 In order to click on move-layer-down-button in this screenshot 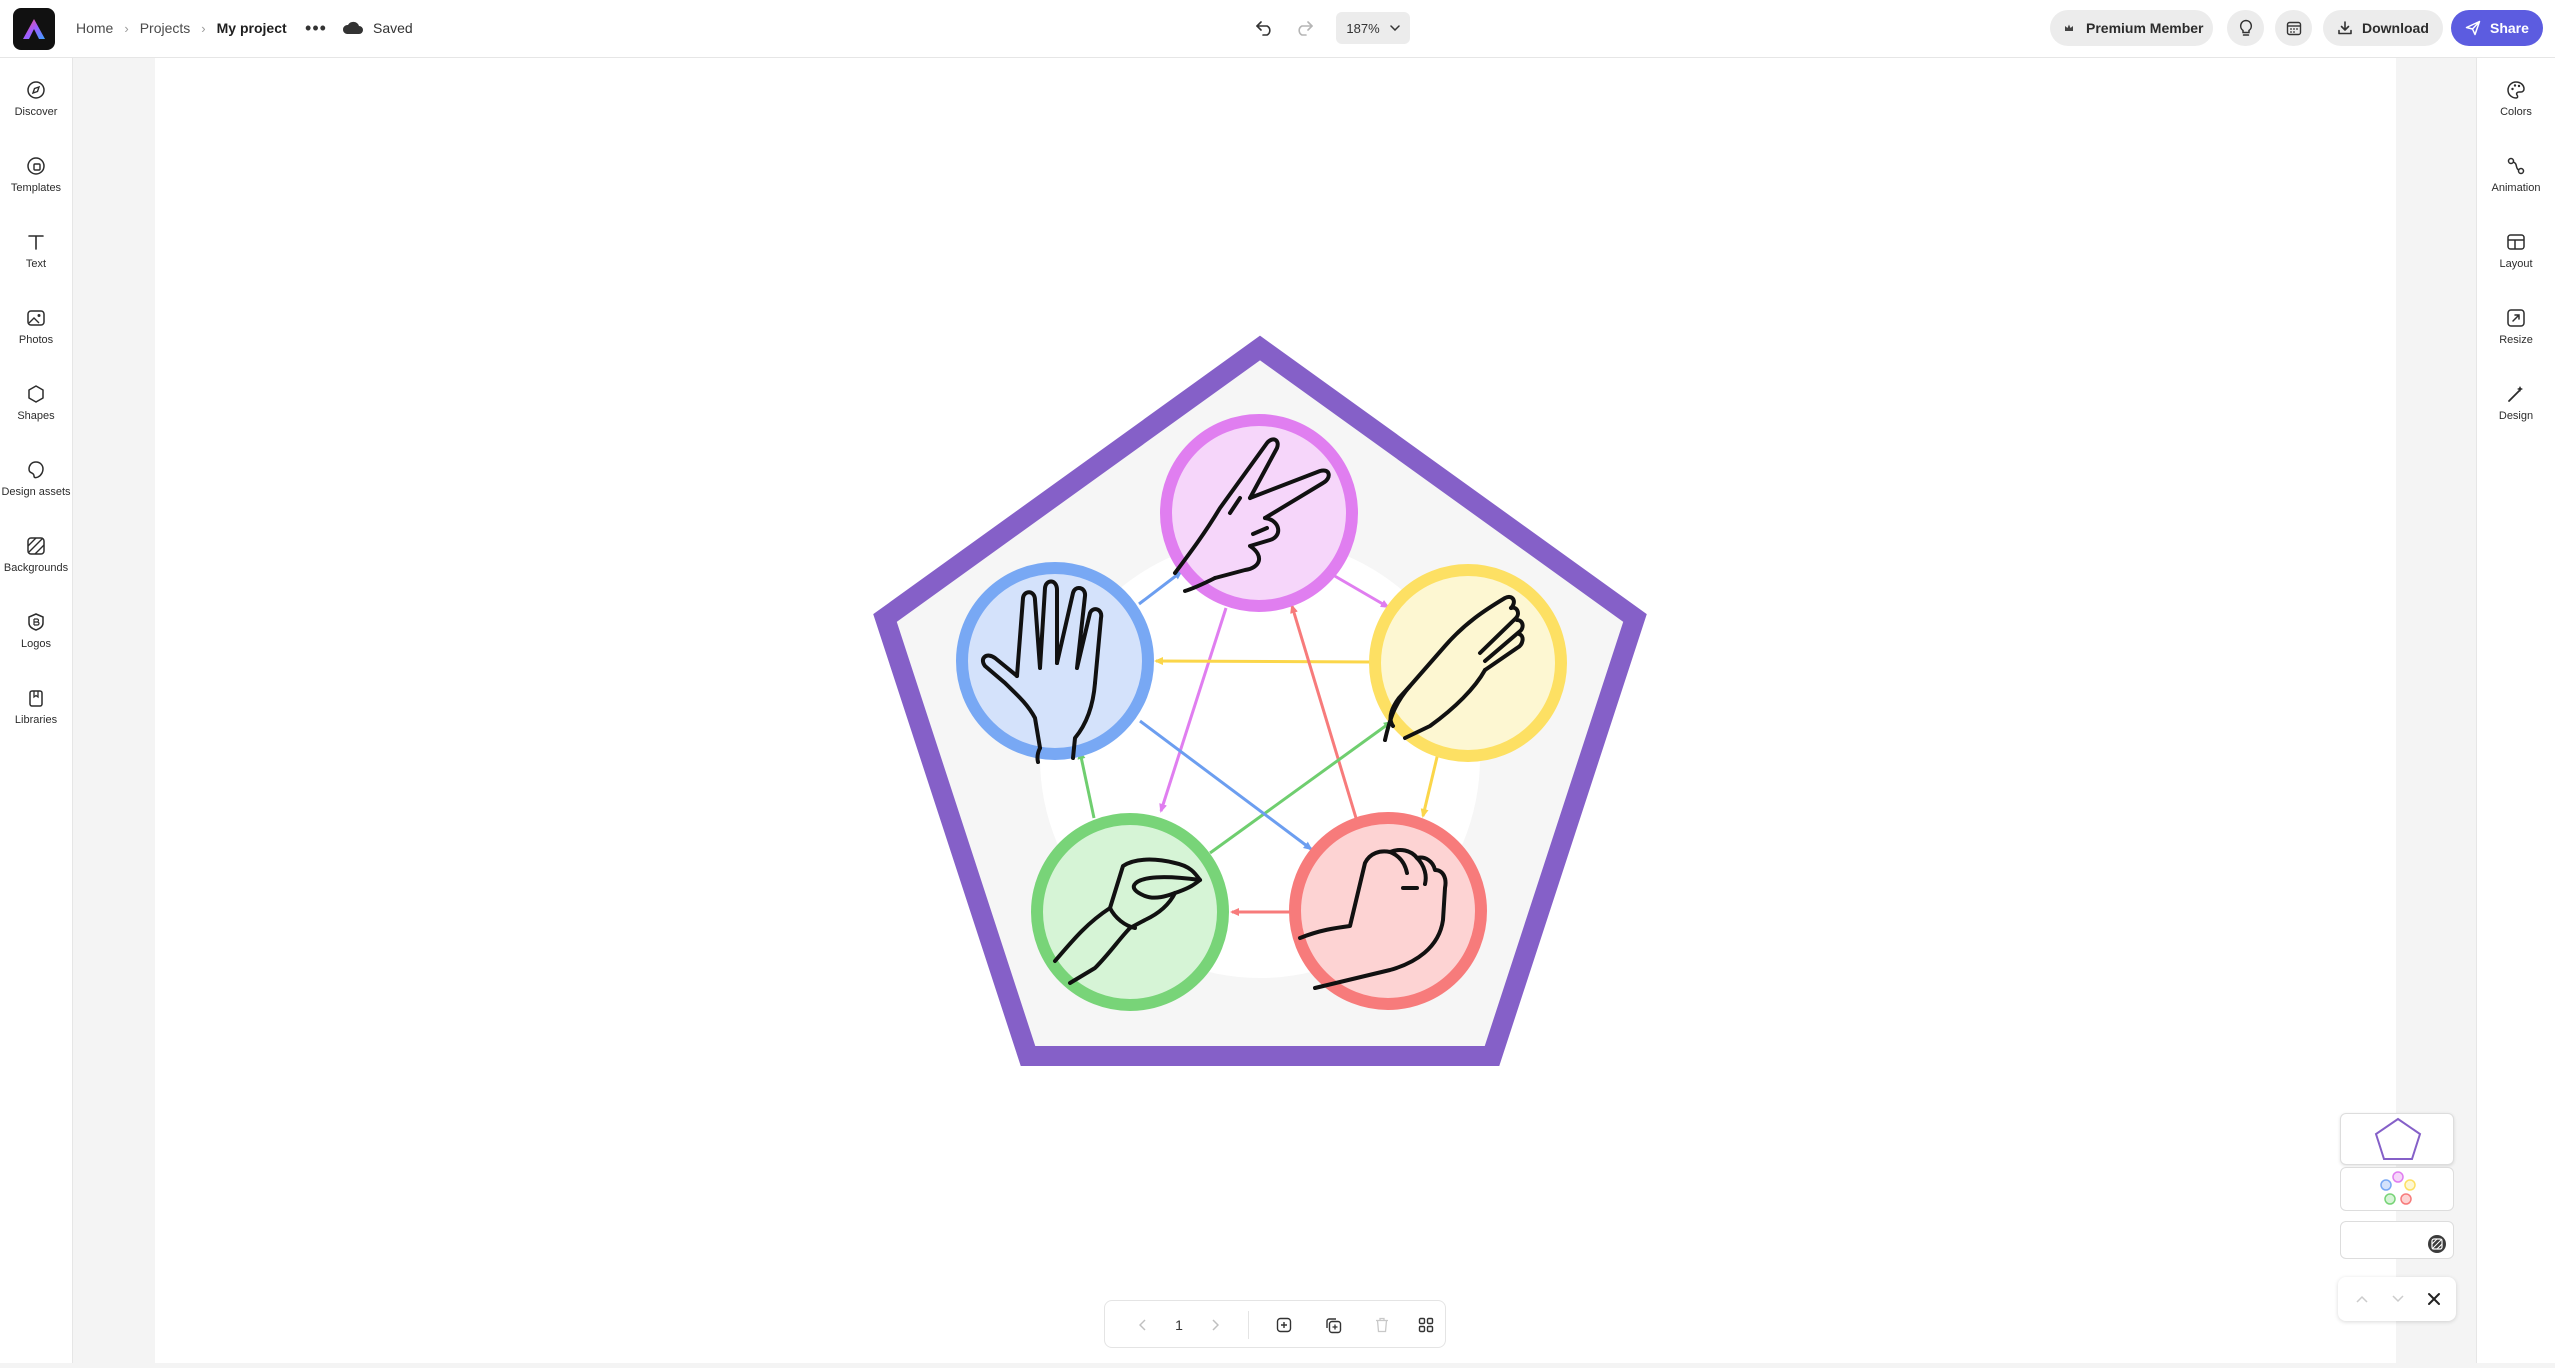, I will do `click(2398, 1299)`.